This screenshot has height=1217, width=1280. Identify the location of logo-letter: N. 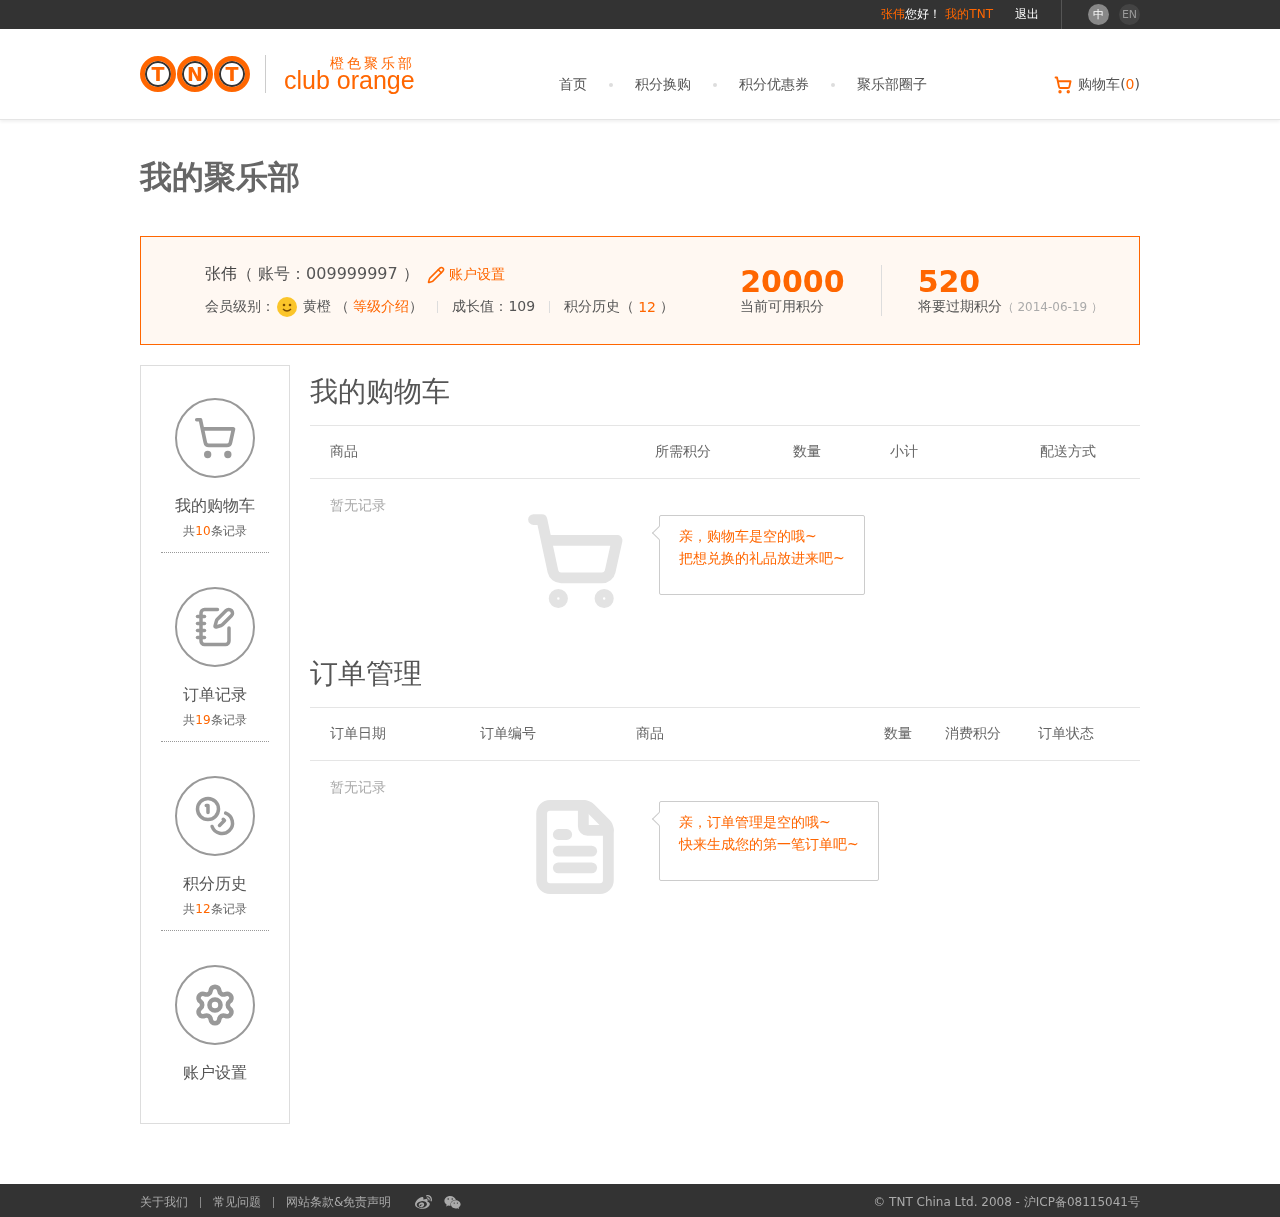
(195, 74).